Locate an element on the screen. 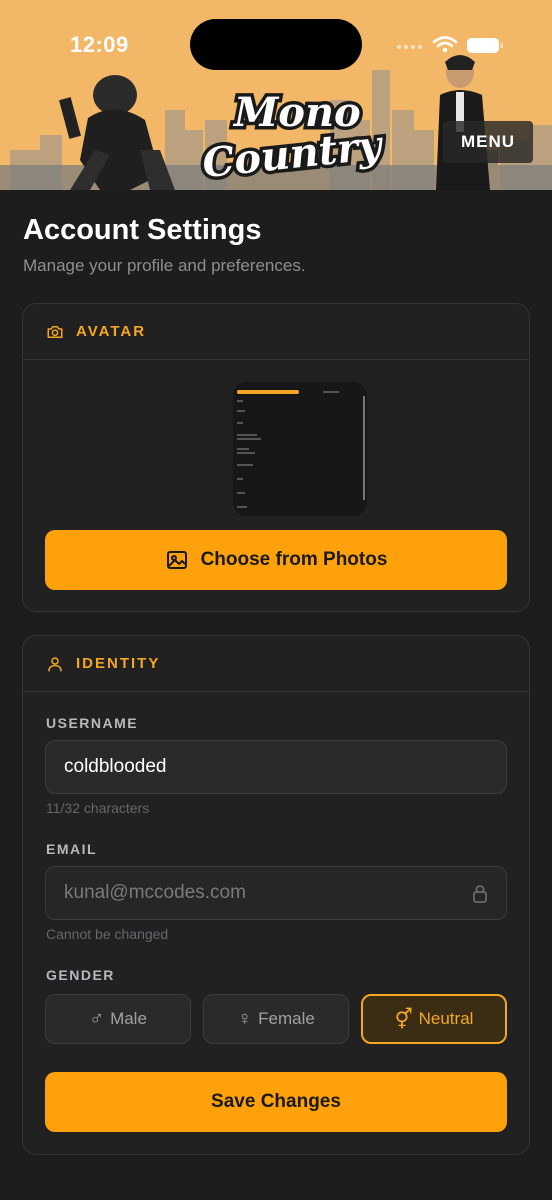  dynamic-island is located at coordinates (276, 44).